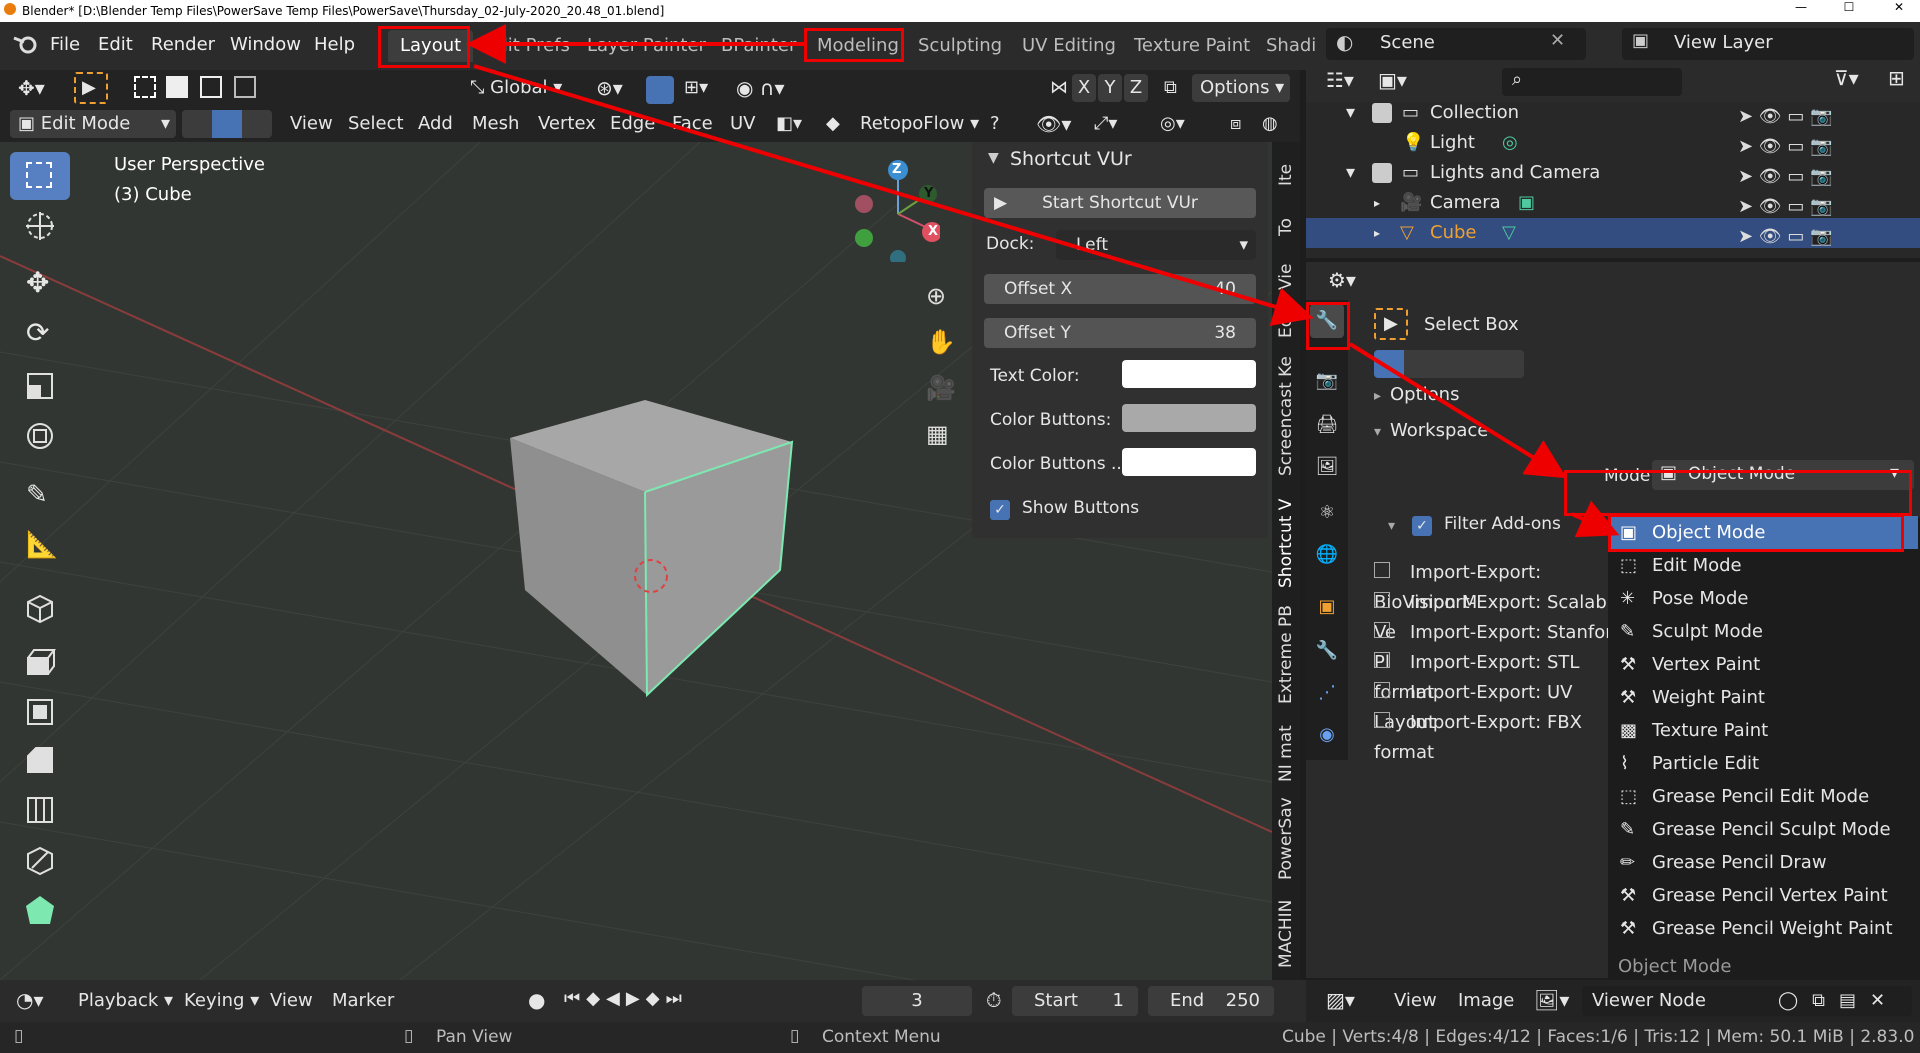 This screenshot has width=1920, height=1053. I want to click on rotate-tool-icon: ⟳, so click(40, 334).